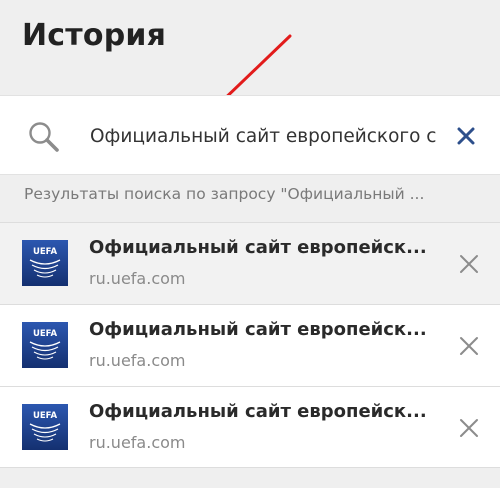 The image size is (500, 488). I want to click on search-input, so click(269, 136).